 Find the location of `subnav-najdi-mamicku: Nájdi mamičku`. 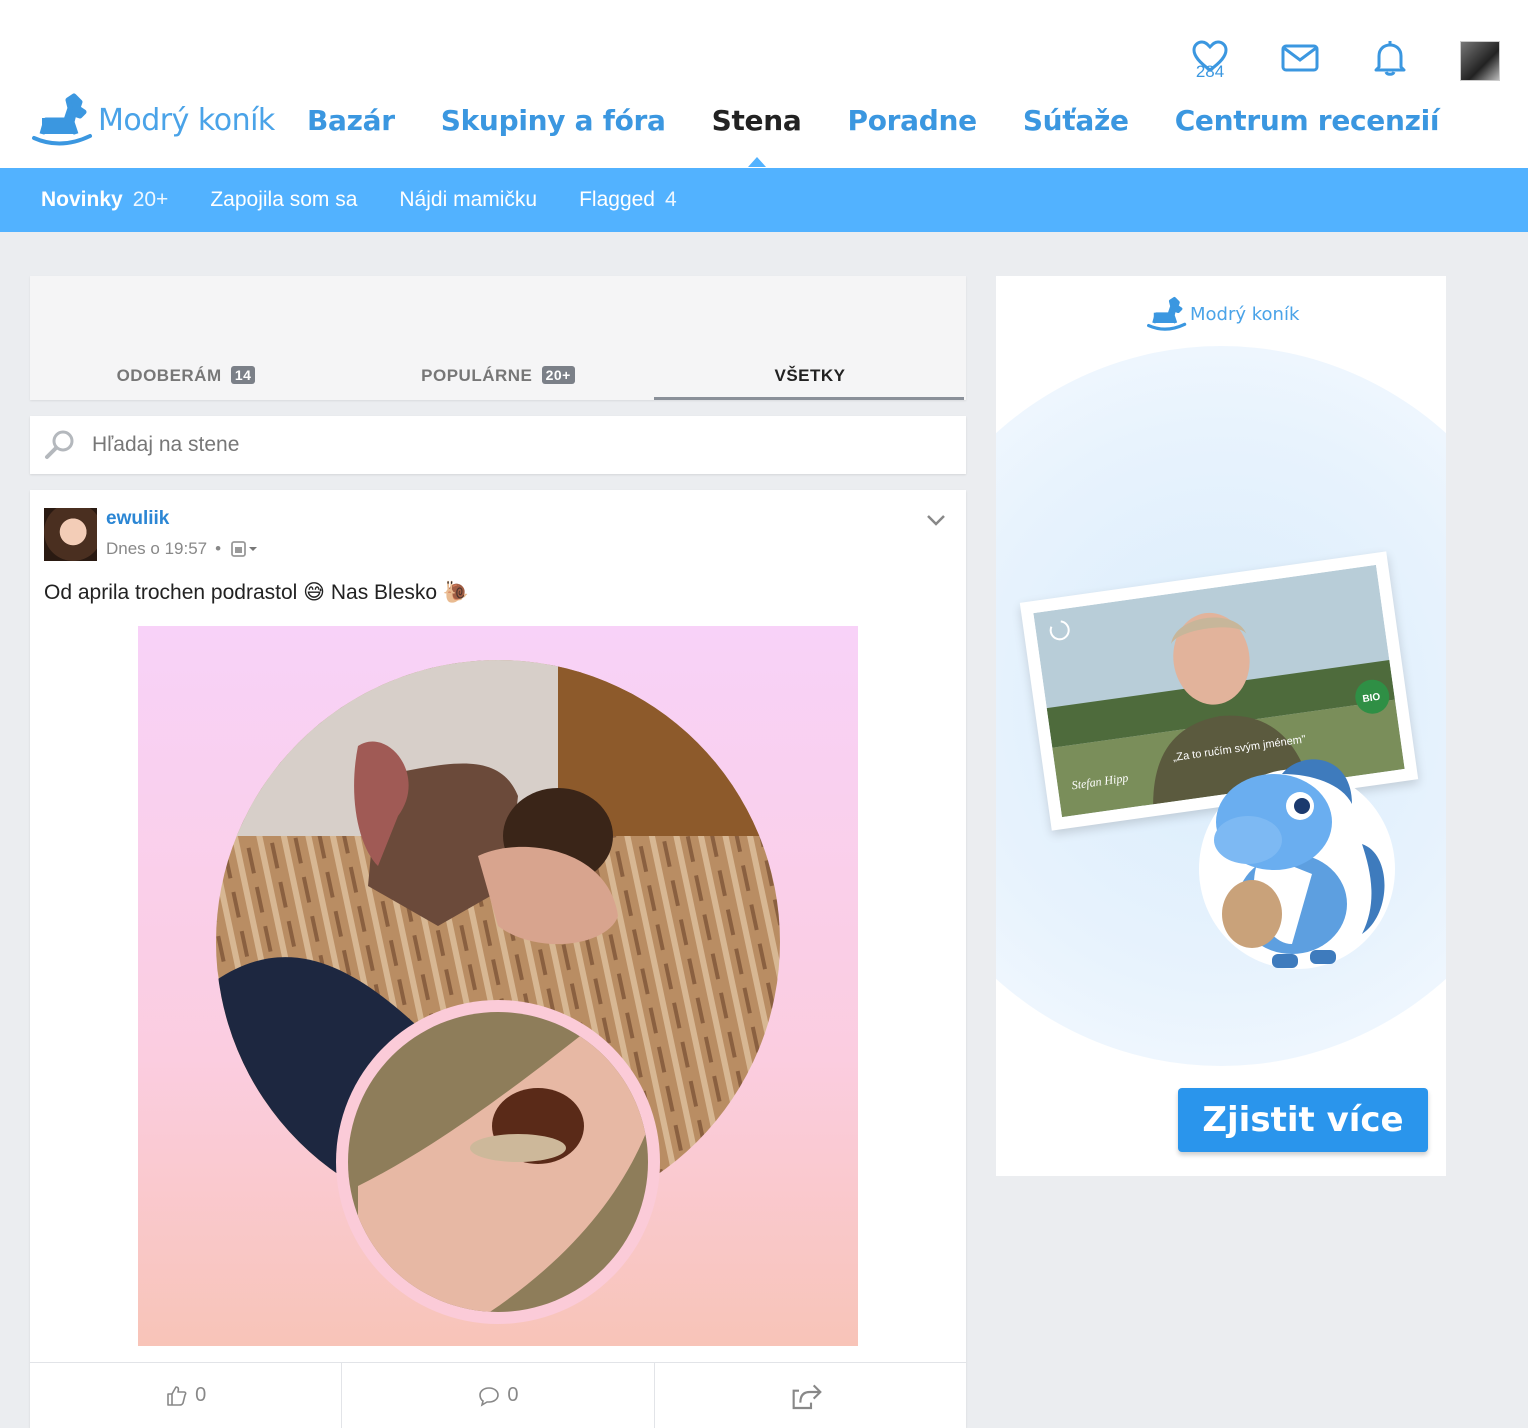

subnav-najdi-mamicku: Nájdi mamičku is located at coordinates (468, 200).